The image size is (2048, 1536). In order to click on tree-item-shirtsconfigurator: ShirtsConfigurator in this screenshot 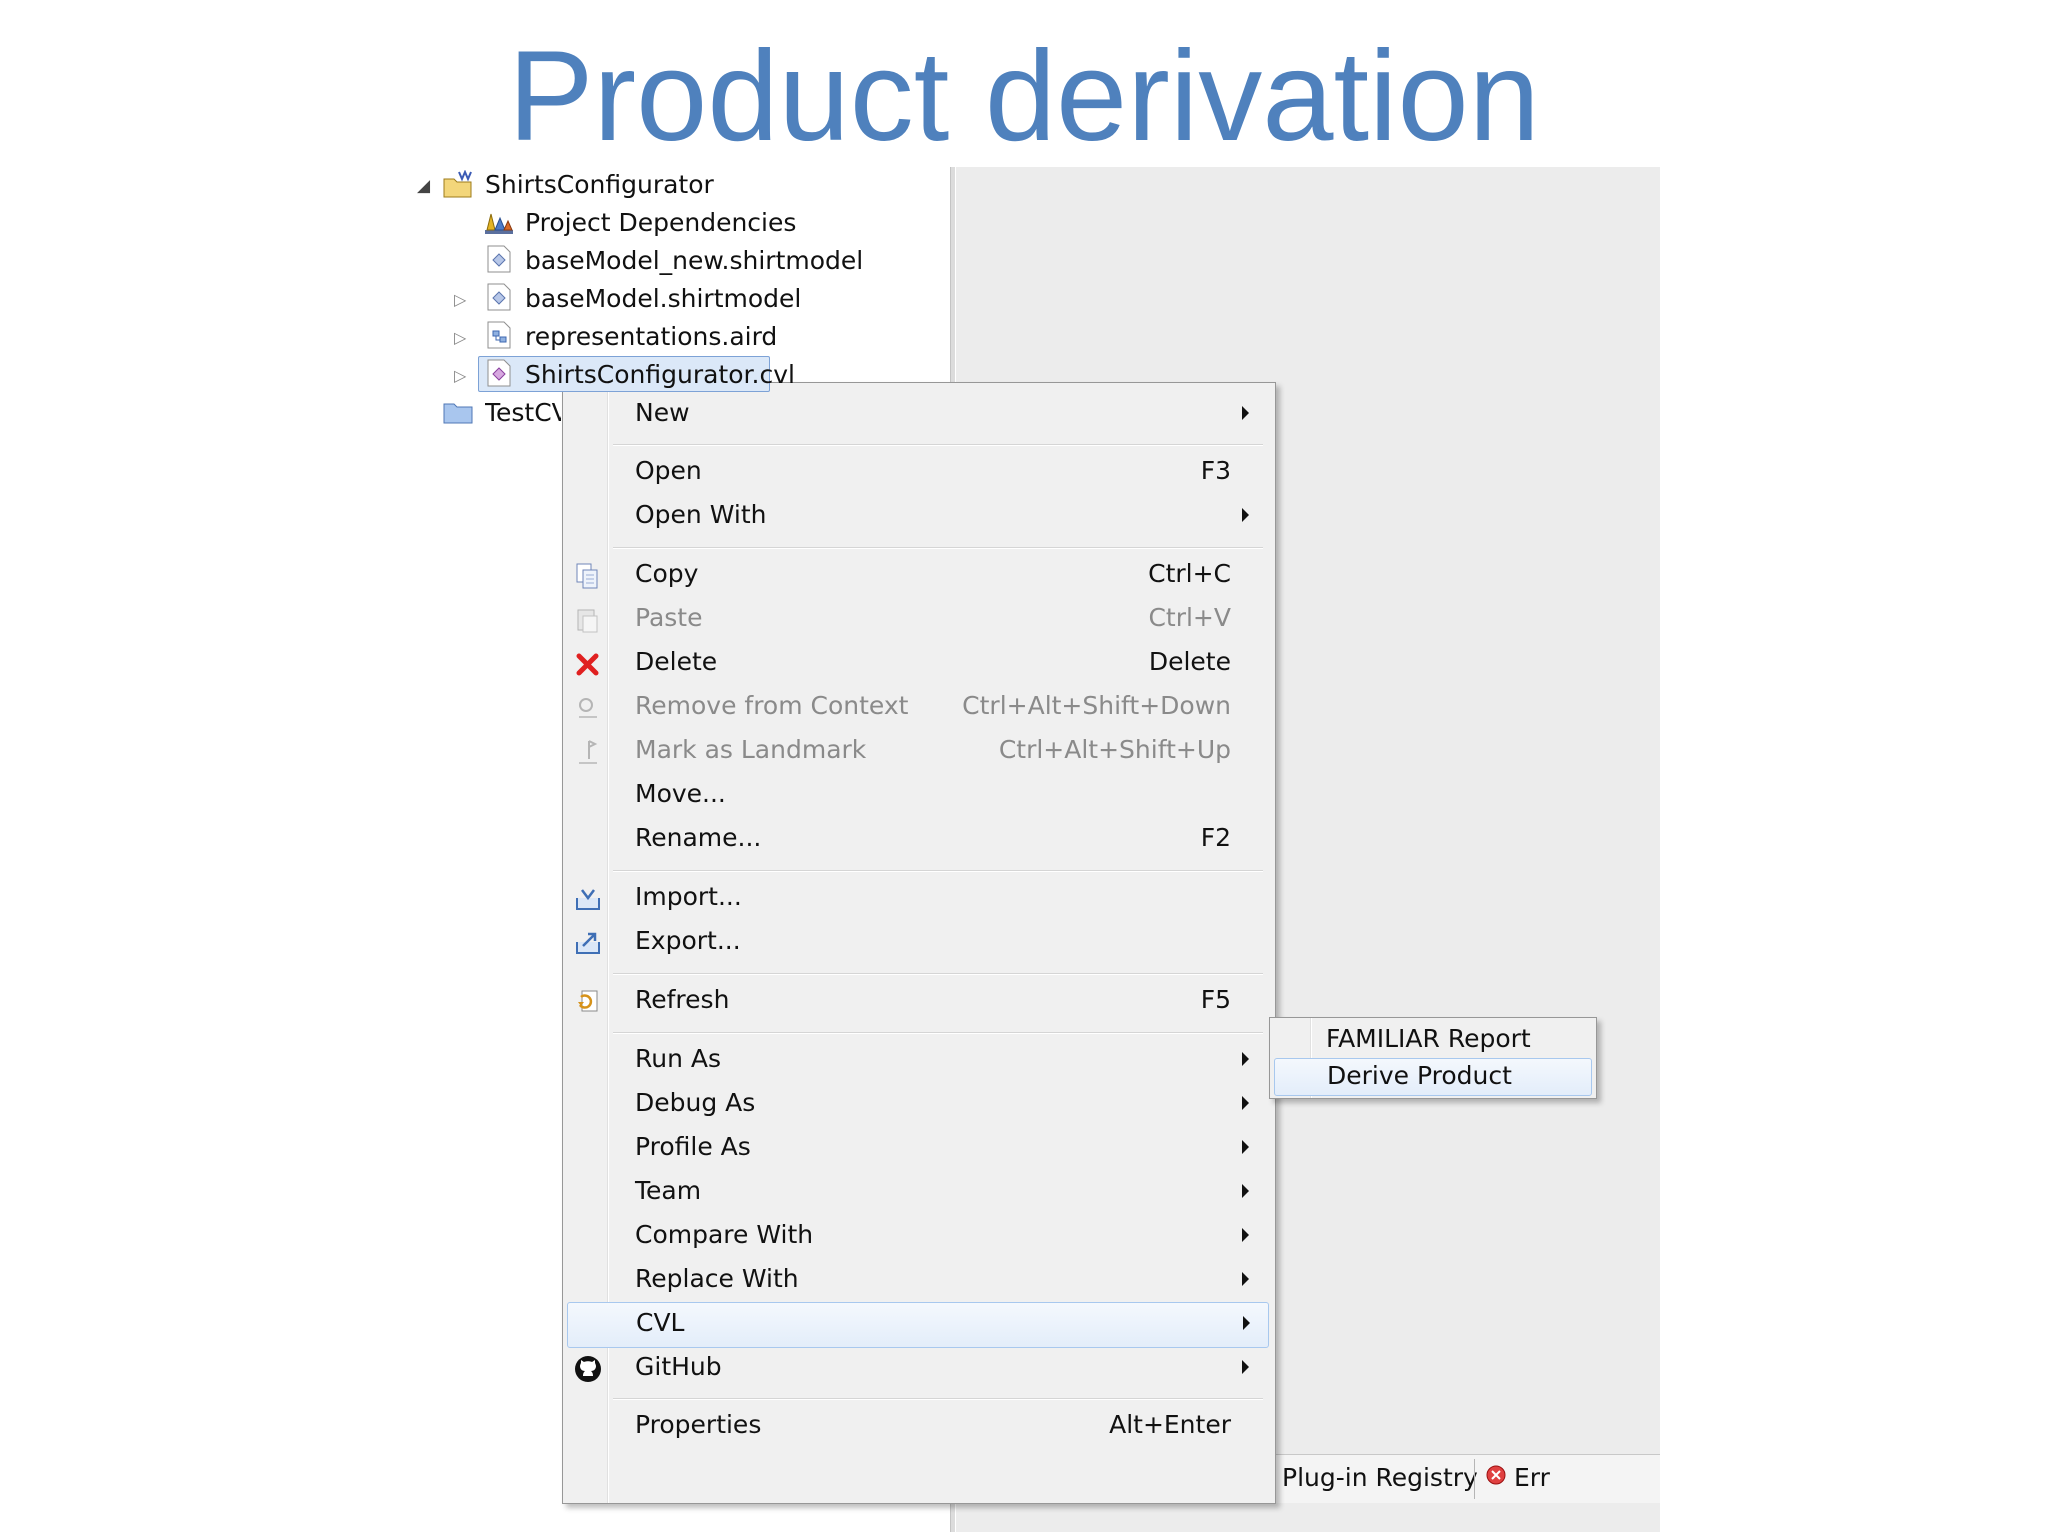, I will do `click(599, 185)`.